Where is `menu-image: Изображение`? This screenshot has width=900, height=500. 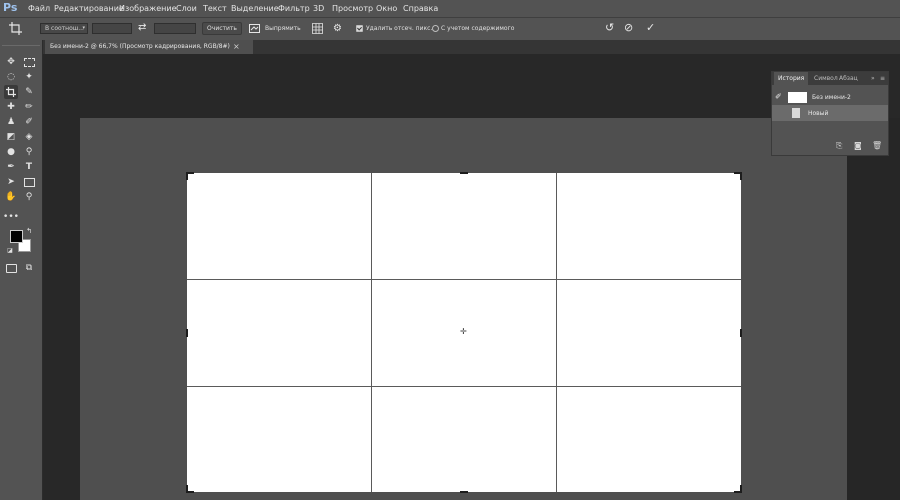
menu-image: Изображение is located at coordinates (148, 8).